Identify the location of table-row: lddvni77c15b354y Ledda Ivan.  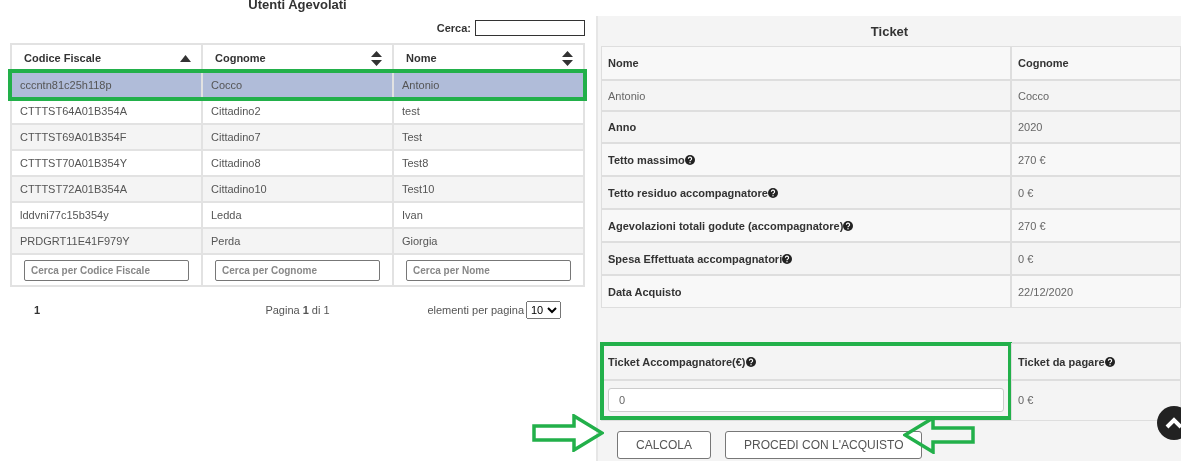
(297, 215).